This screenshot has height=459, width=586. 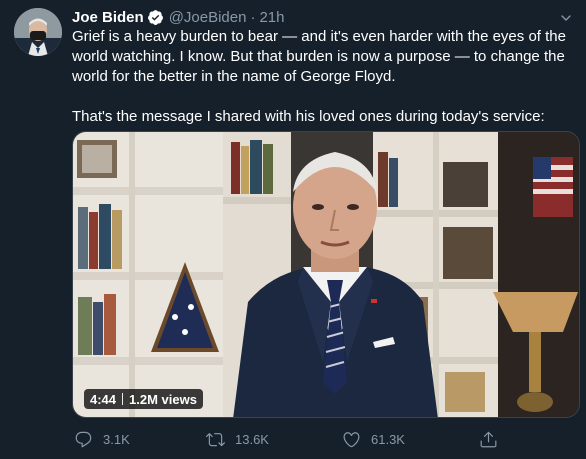 I want to click on like-button: 61.3K, so click(x=373, y=439).